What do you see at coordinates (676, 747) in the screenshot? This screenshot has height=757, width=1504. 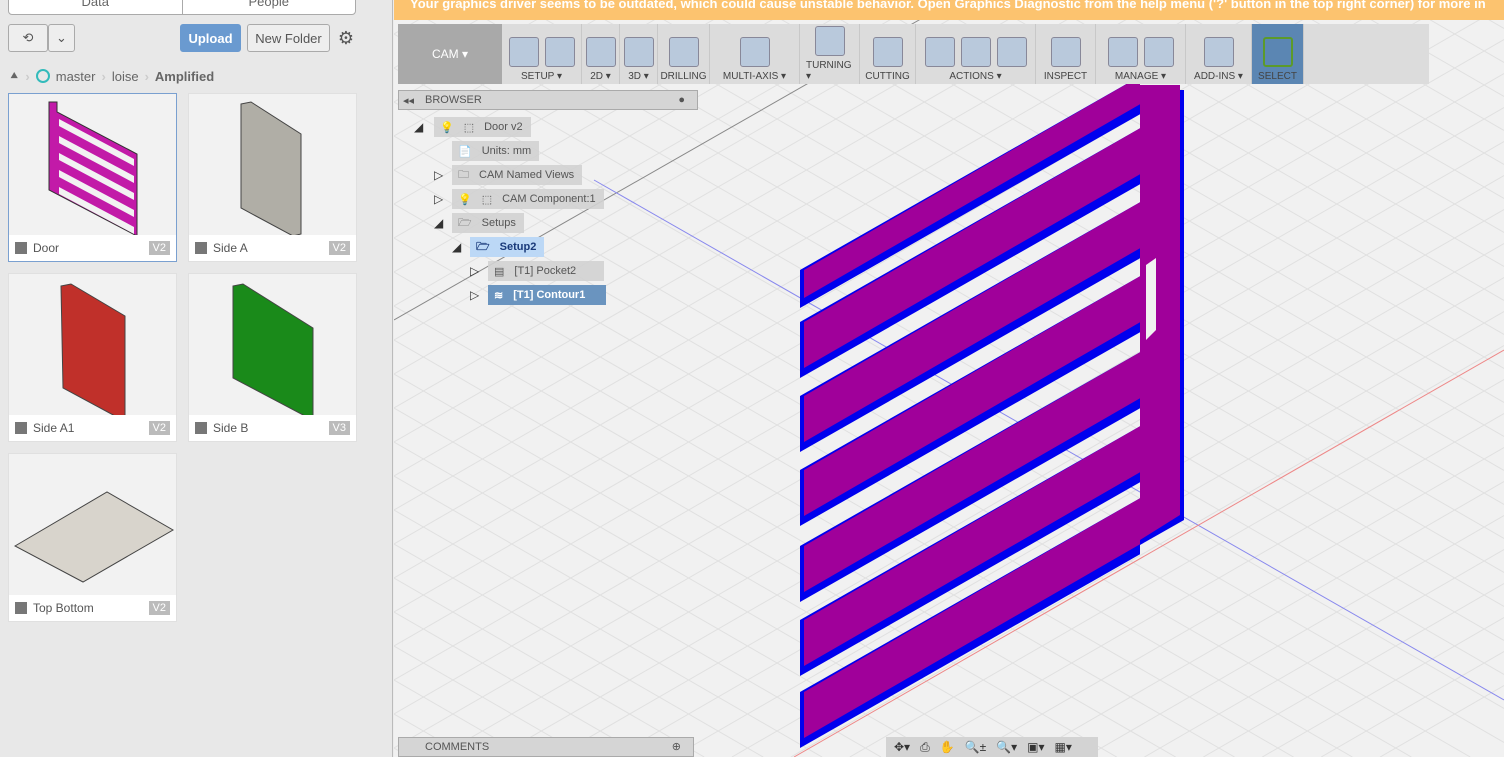 I see `add-comment-icon: ⊕` at bounding box center [676, 747].